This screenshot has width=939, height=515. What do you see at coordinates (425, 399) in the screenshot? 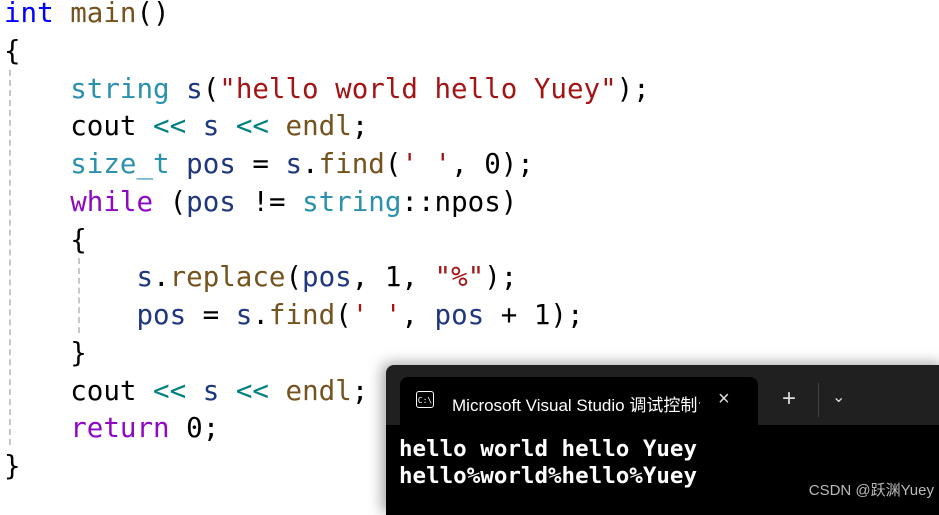
I see `console-icon: C:\` at bounding box center [425, 399].